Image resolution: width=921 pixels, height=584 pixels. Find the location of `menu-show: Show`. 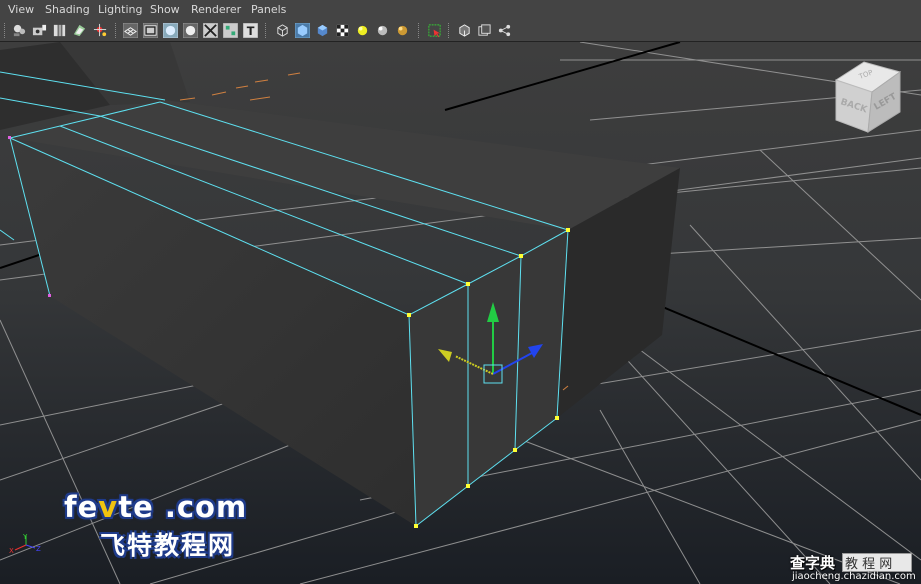

menu-show: Show is located at coordinates (165, 9).